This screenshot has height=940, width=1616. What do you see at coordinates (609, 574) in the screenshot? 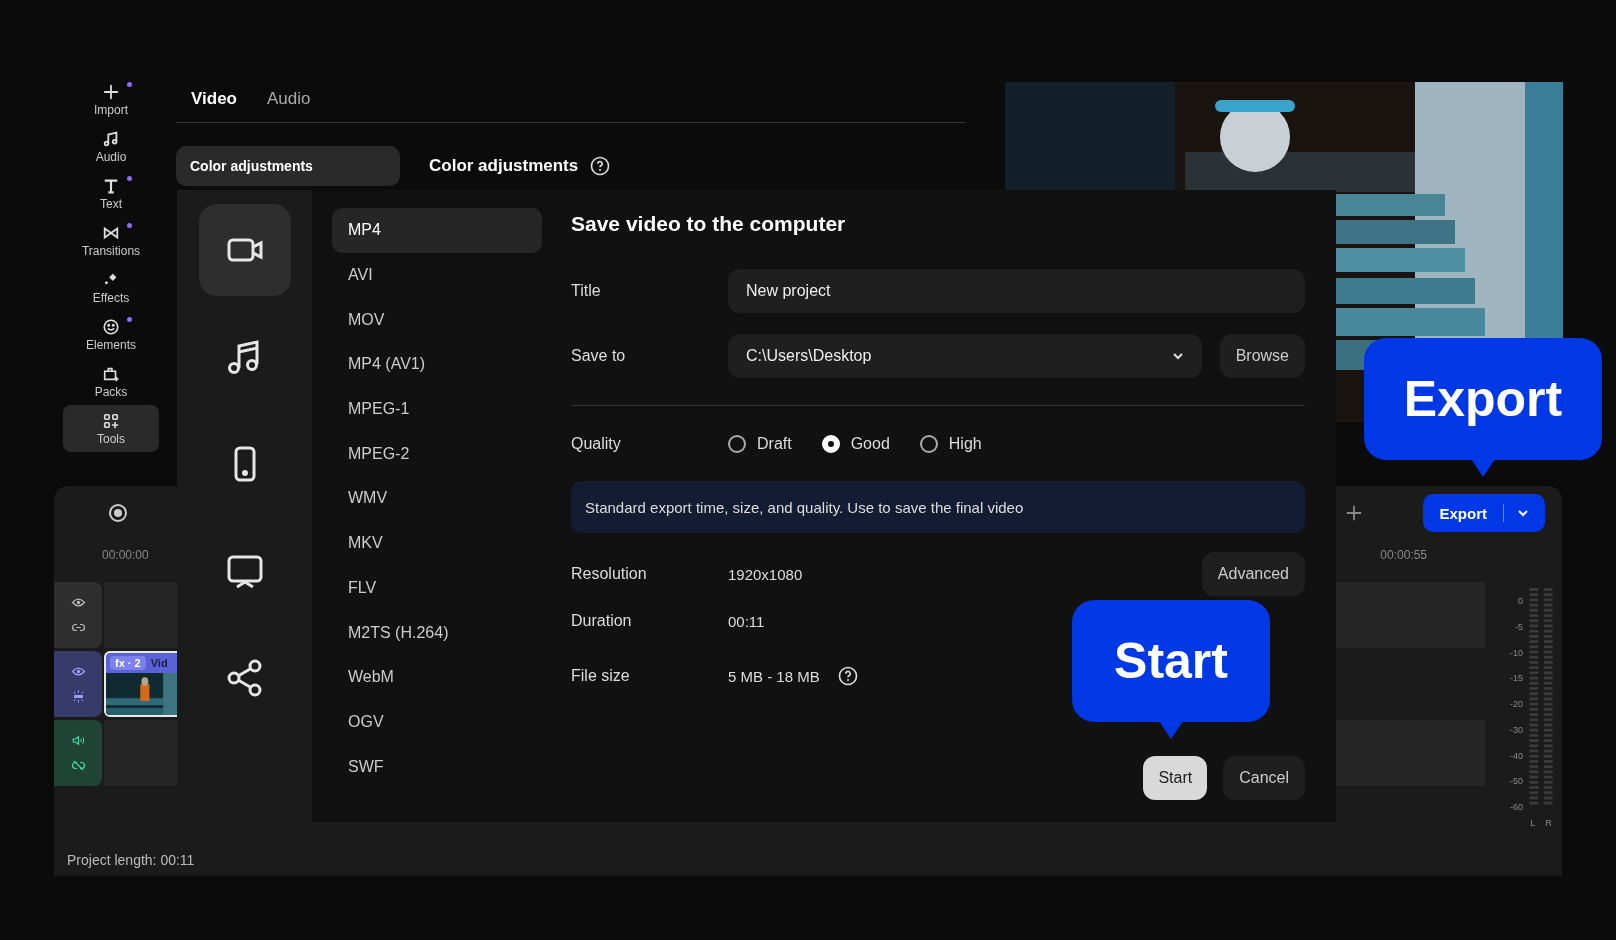
I see `spec-label: Resolution` at bounding box center [609, 574].